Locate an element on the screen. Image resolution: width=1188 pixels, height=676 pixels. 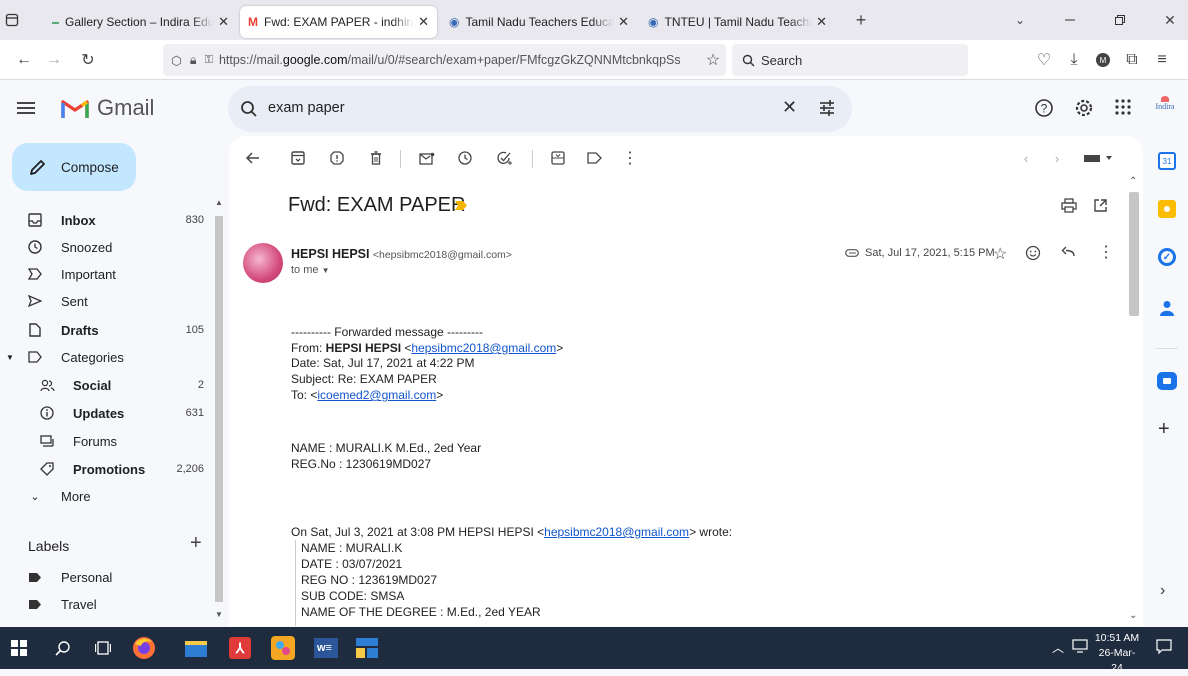
label-as-icon is located at coordinates (594, 158).